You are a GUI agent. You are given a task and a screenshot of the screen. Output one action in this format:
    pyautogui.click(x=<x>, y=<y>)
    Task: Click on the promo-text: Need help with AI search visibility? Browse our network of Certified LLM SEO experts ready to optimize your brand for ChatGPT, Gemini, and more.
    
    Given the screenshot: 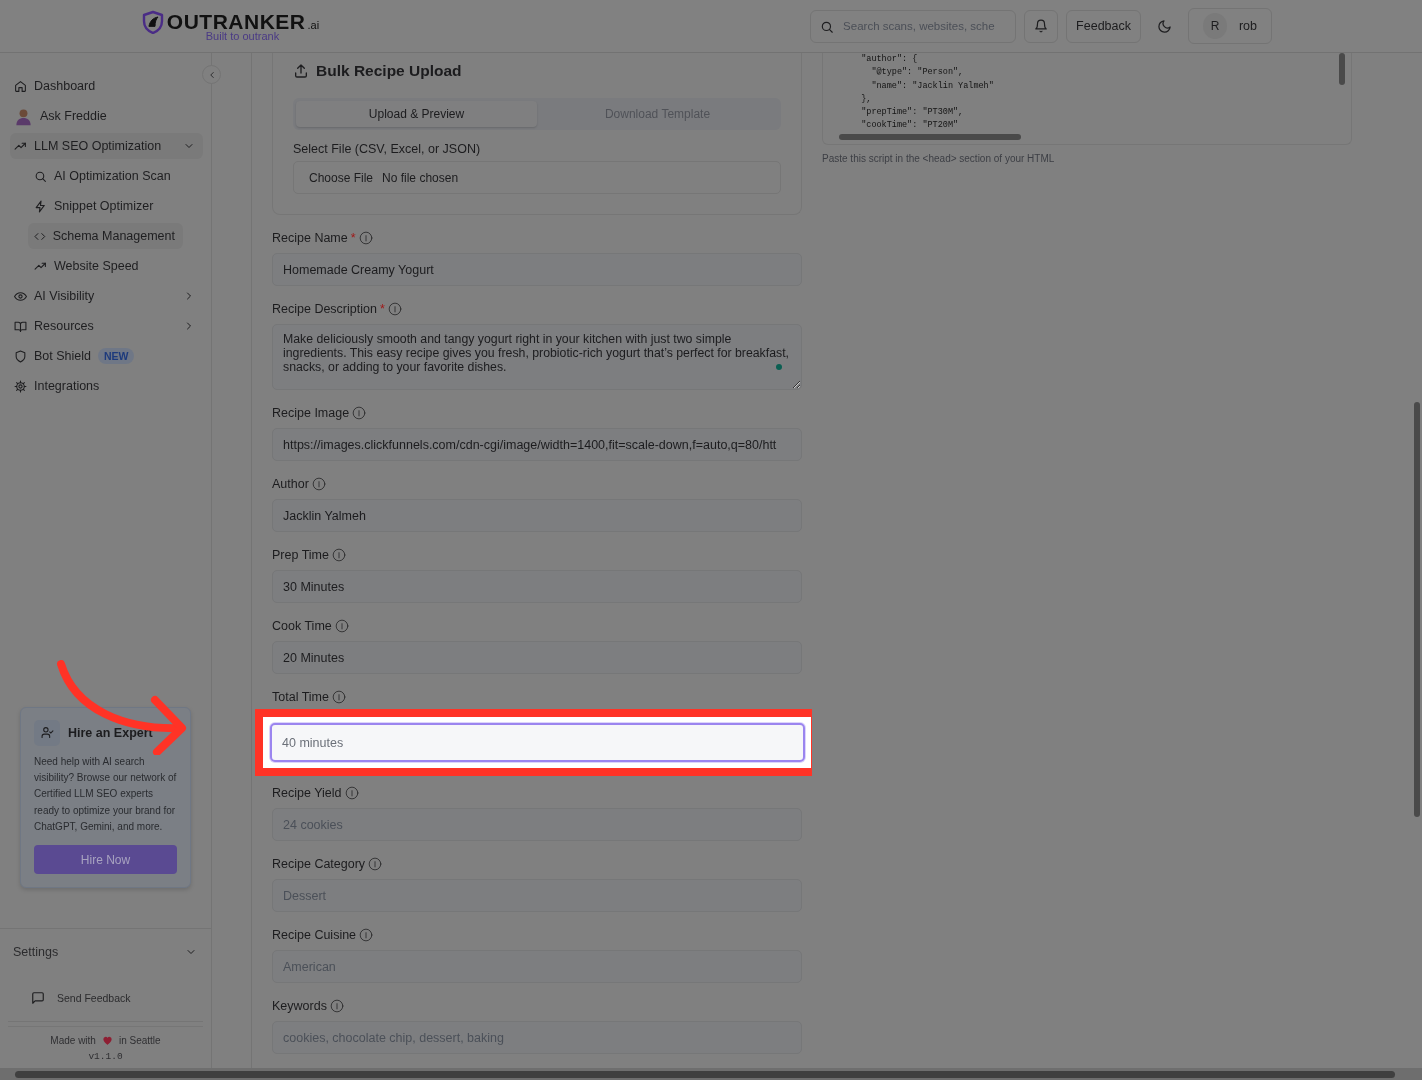 What is the action you would take?
    pyautogui.click(x=105, y=794)
    